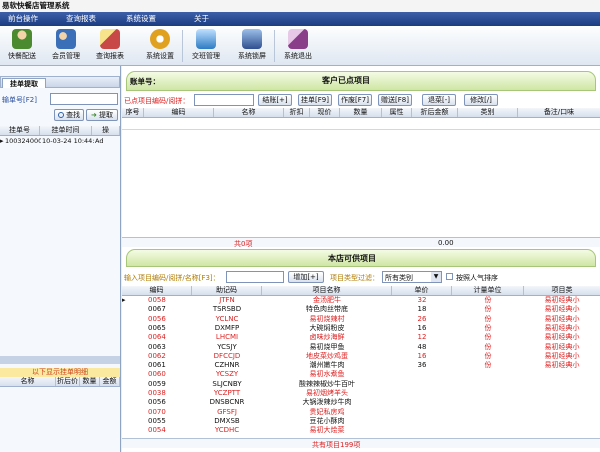 The image size is (600, 452). What do you see at coordinates (60, 131) in the screenshot?
I see `pending-orders-header: 挂单号 挂单时间 操` at bounding box center [60, 131].